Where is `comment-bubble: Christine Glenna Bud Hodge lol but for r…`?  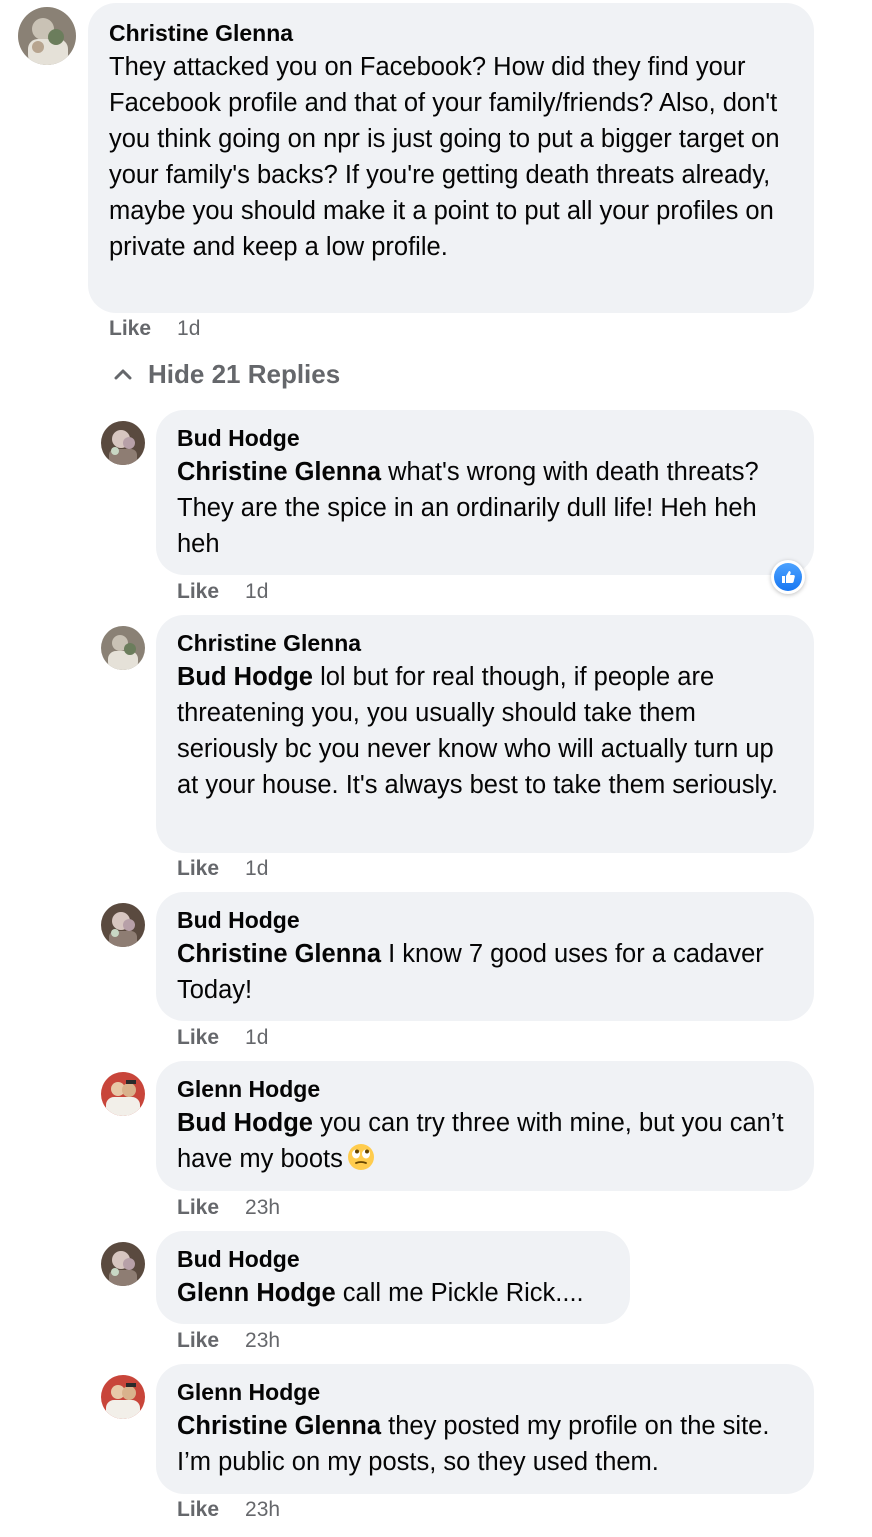
comment-bubble: Christine Glenna Bud Hodge lol but for r… is located at coordinates (485, 734).